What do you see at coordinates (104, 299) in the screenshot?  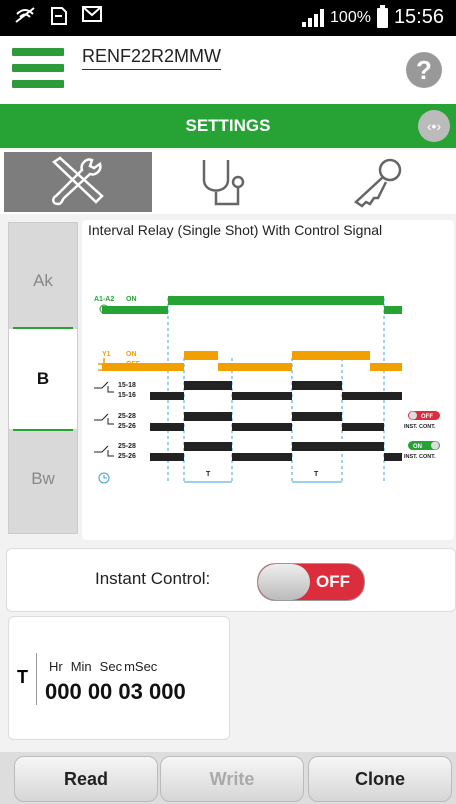 I see `a1a2-label: A1-A2` at bounding box center [104, 299].